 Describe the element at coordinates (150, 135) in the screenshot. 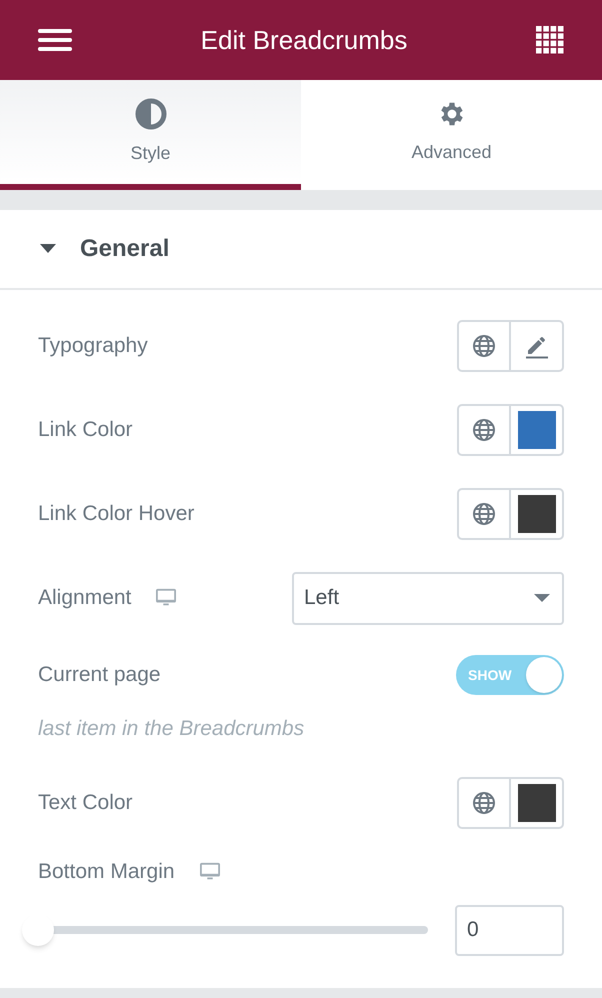

I see `tab: Style` at that location.